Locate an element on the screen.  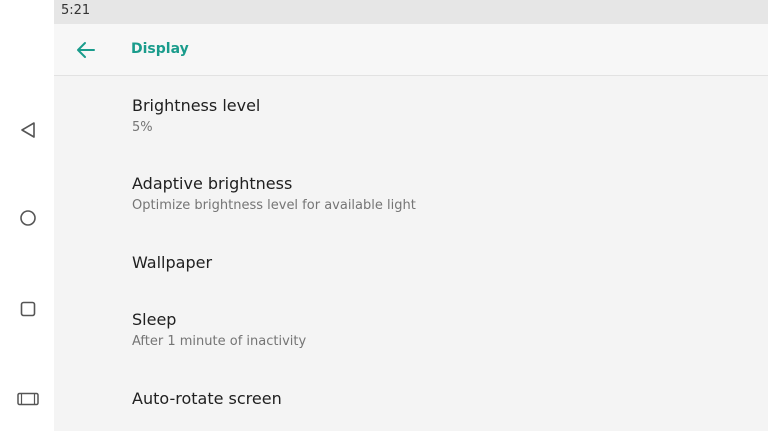
setting-title: Auto-rotate screen is located at coordinates (207, 398).